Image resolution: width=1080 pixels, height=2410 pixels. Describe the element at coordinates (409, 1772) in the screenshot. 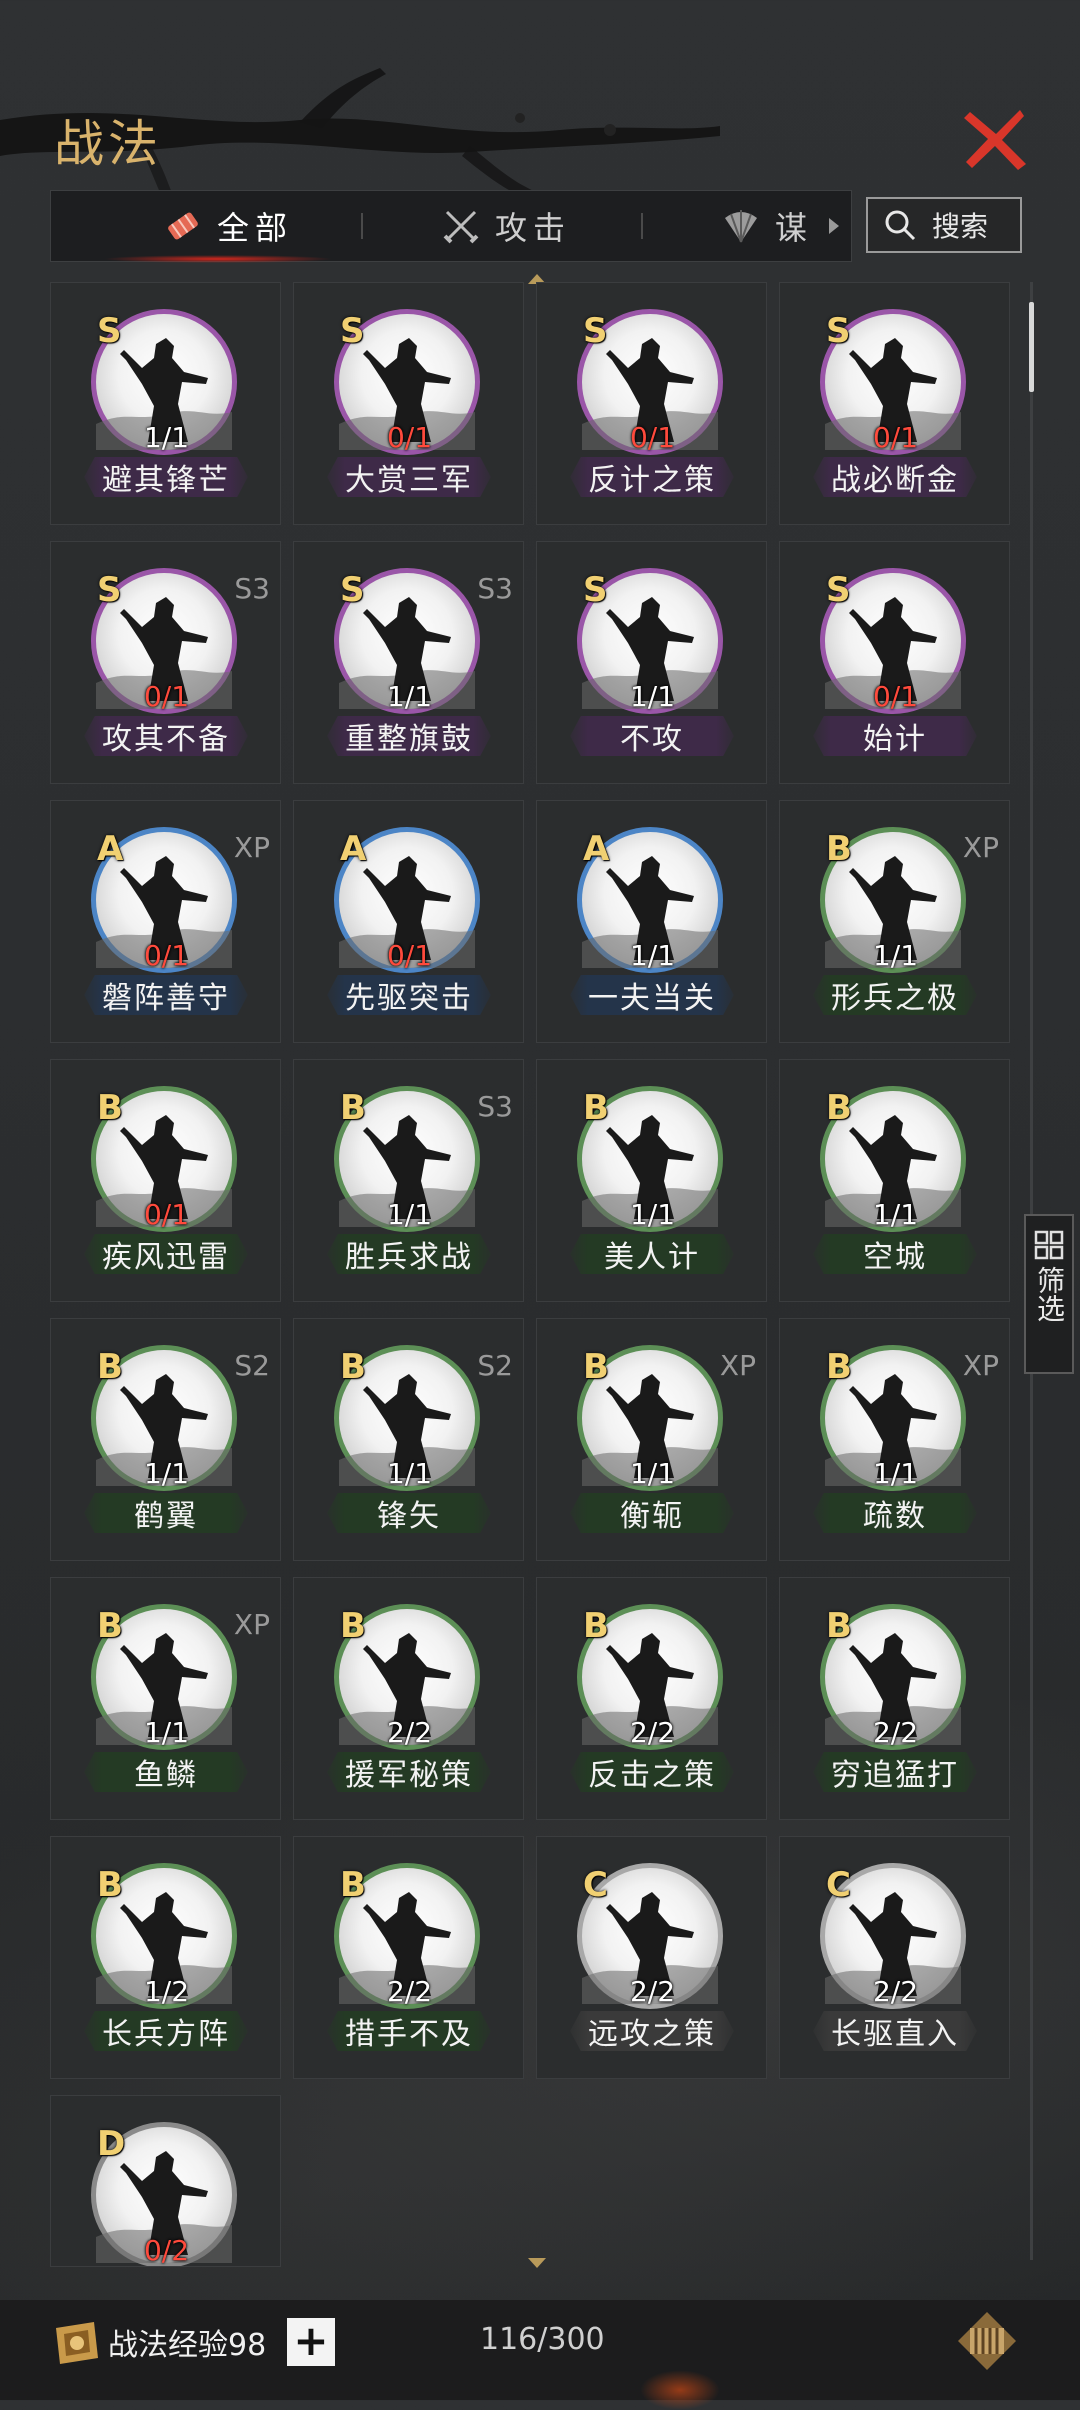

I see `tactic-name: 援军秘策` at that location.